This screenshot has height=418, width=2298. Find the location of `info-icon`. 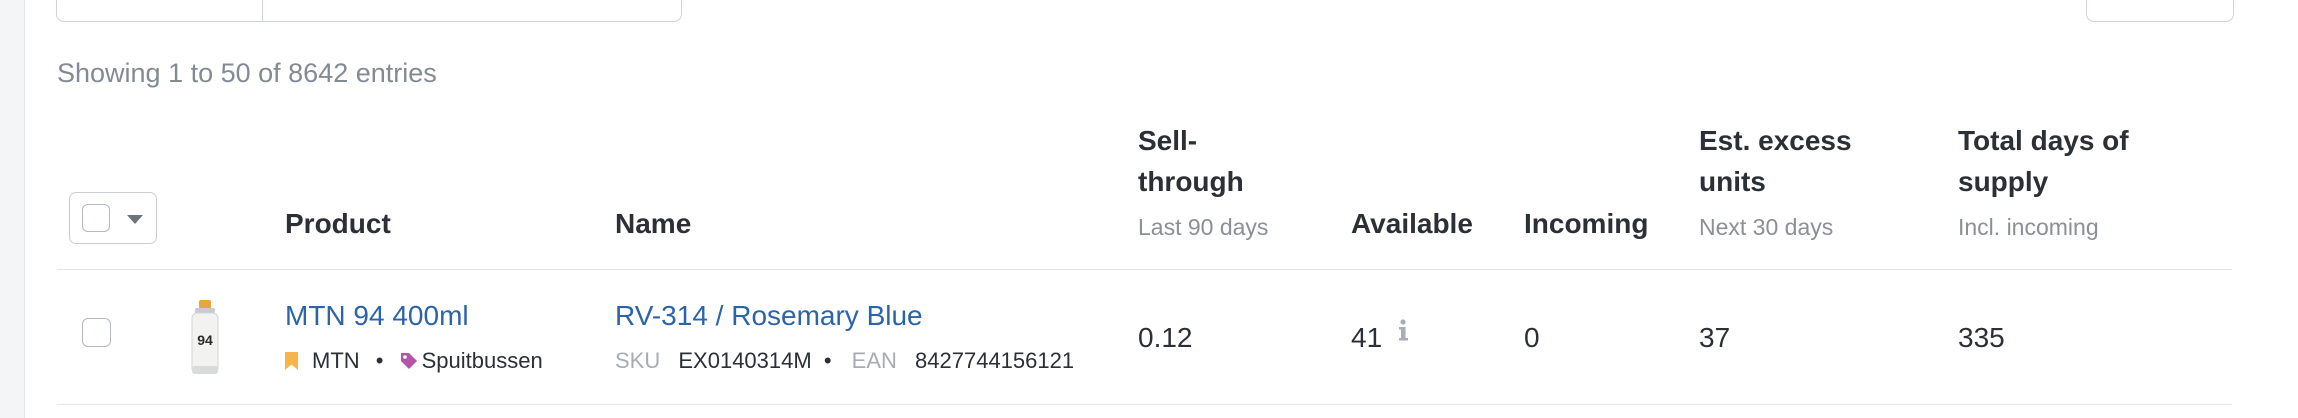

info-icon is located at coordinates (1403, 331).